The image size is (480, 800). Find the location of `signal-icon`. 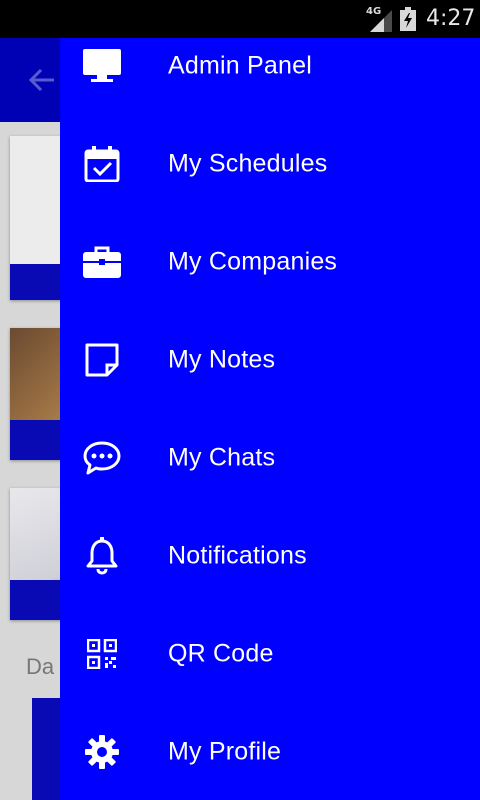

signal-icon is located at coordinates (381, 21).